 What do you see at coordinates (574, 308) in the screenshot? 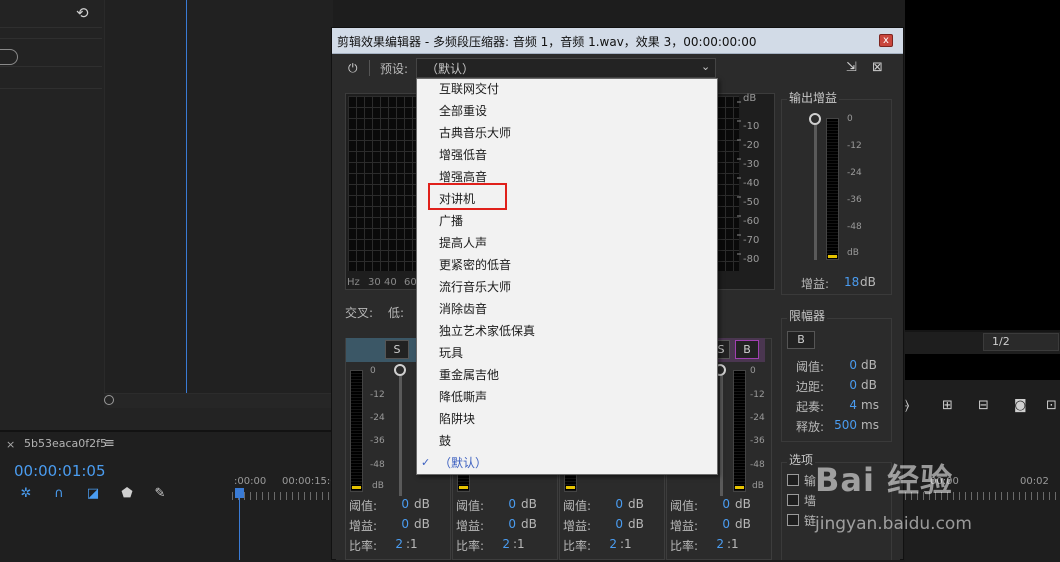
I see `preset-option: 消除齿音` at bounding box center [574, 308].